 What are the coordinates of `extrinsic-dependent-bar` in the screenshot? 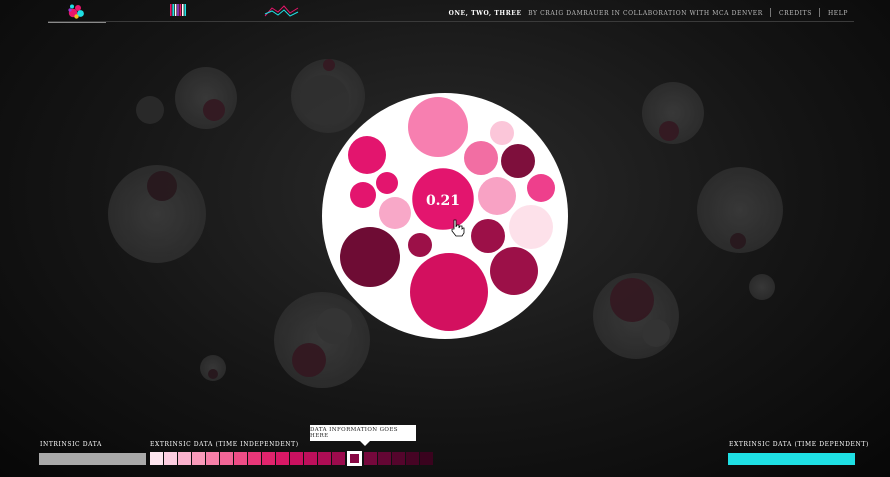 It's located at (791, 459).